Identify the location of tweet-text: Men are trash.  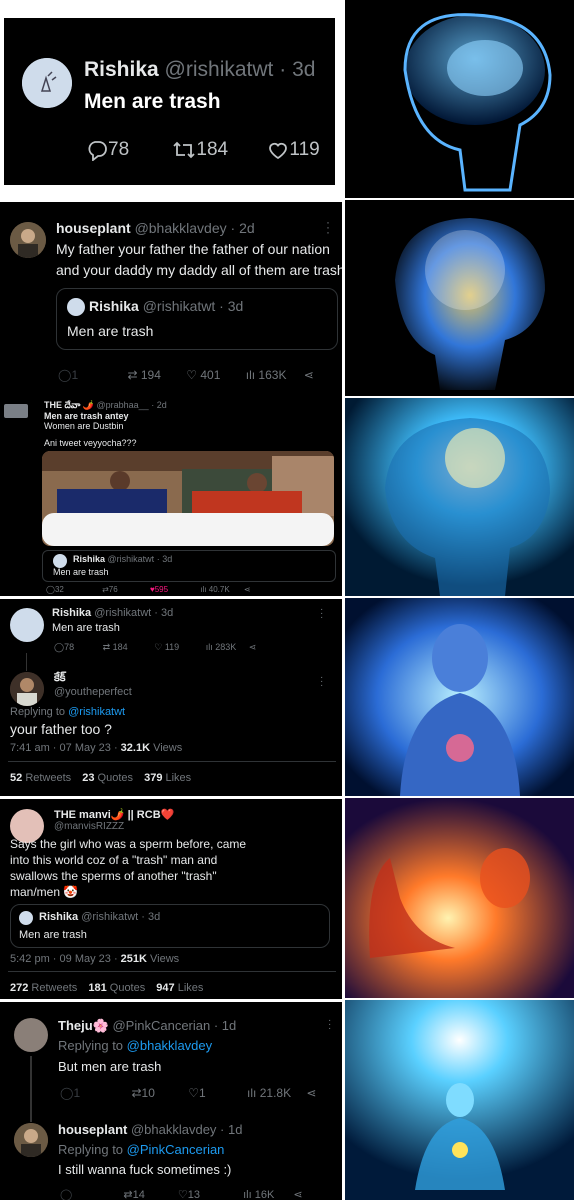
(152, 101).